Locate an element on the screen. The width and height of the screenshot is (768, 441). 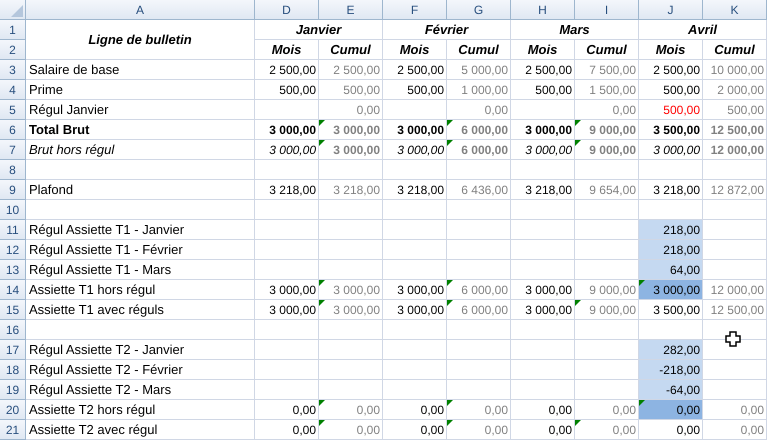
row-header: 19 is located at coordinates (13, 390).